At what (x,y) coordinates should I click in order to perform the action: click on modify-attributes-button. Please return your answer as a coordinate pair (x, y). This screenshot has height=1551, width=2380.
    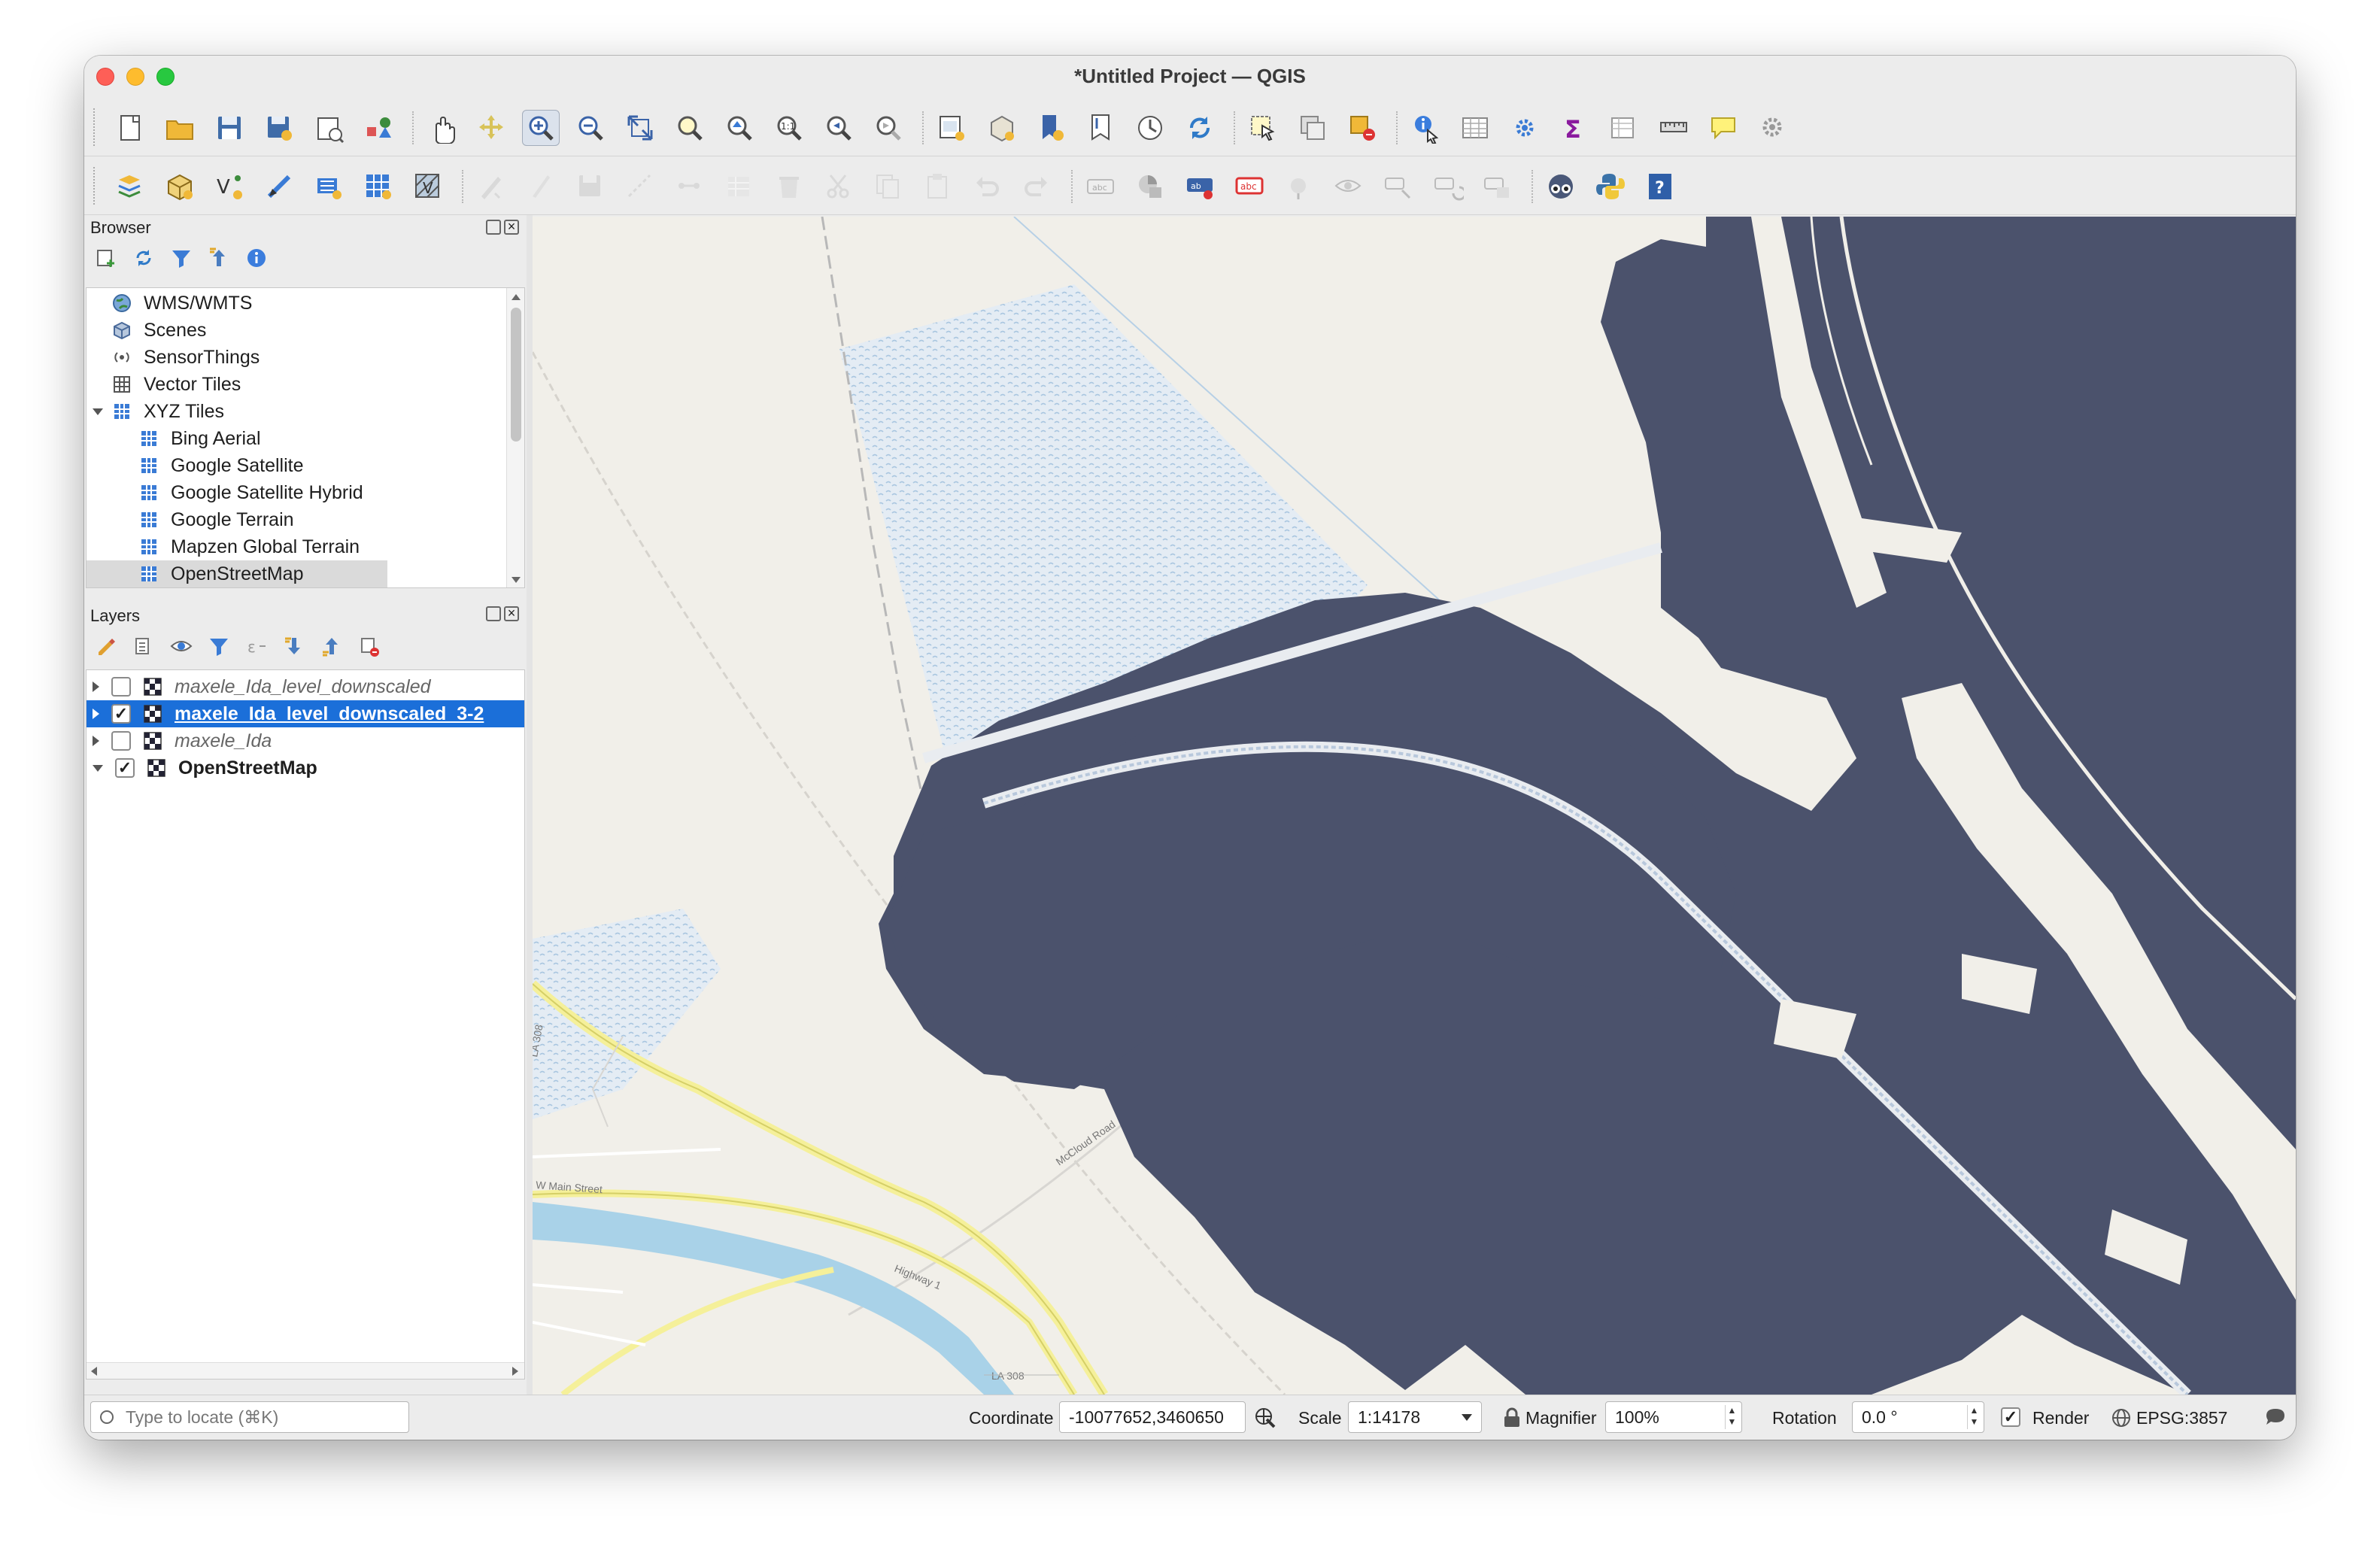
    Looking at the image, I should click on (739, 186).